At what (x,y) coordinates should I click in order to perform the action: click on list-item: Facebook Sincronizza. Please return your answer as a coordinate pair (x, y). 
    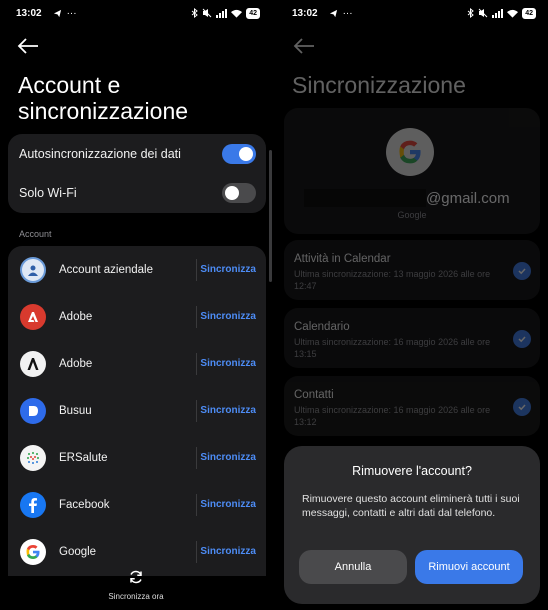
    Looking at the image, I should click on (137, 504).